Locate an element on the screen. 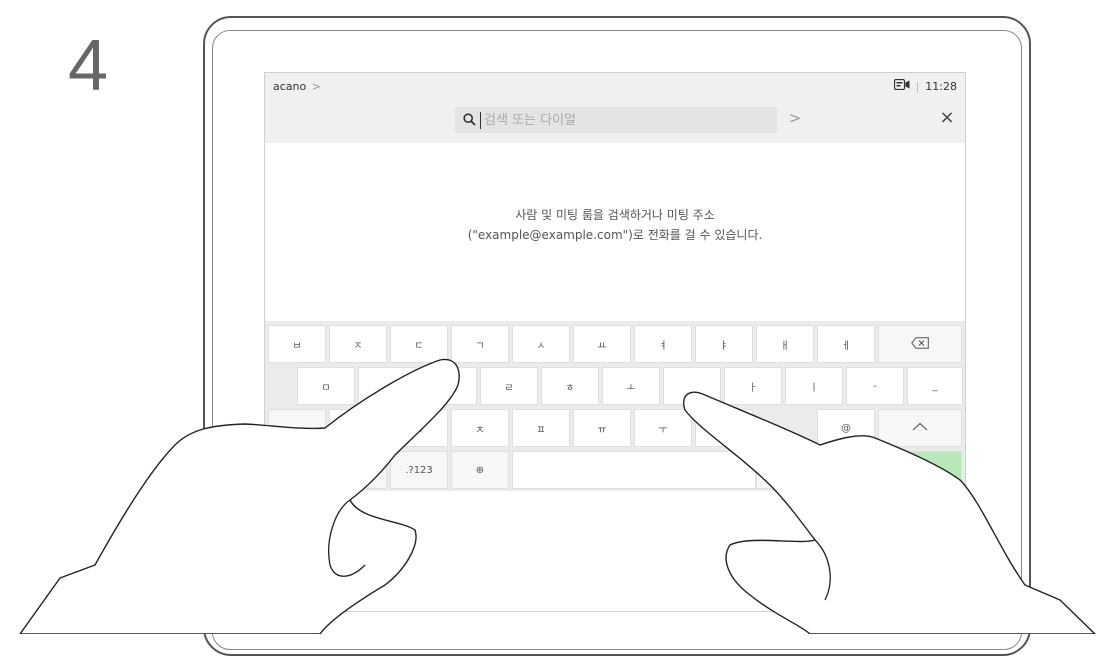 The width and height of the screenshot is (1111, 656). key: ㅕ is located at coordinates (663, 344).